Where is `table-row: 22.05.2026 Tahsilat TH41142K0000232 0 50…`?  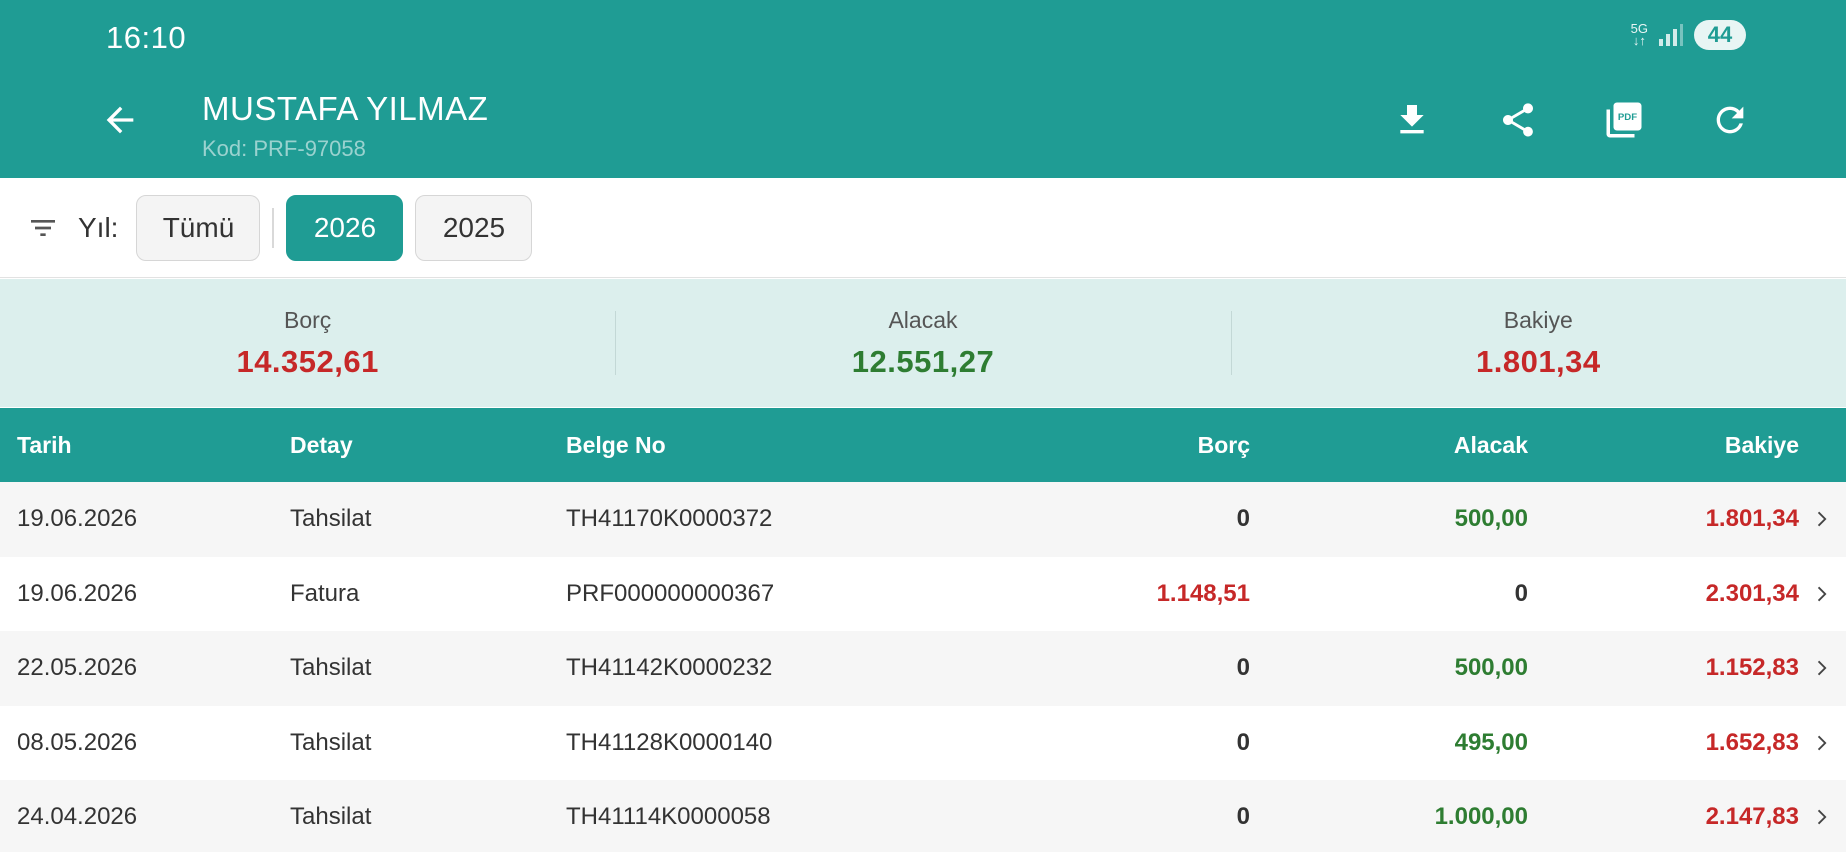
table-row: 22.05.2026 Tahsilat TH41142K0000232 0 50… is located at coordinates (923, 668).